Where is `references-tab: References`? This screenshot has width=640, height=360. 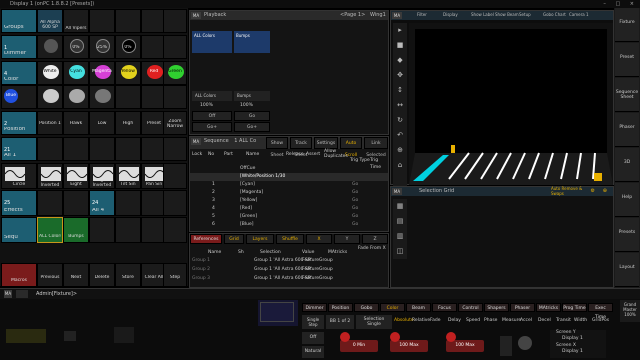 references-tab: References is located at coordinates (206, 239).